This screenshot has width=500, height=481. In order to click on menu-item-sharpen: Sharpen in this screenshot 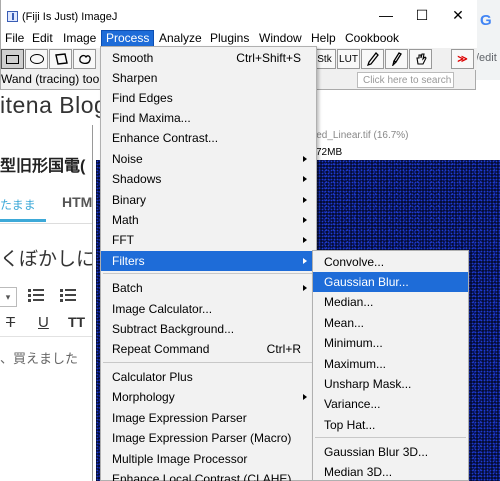, I will do `click(208, 78)`.